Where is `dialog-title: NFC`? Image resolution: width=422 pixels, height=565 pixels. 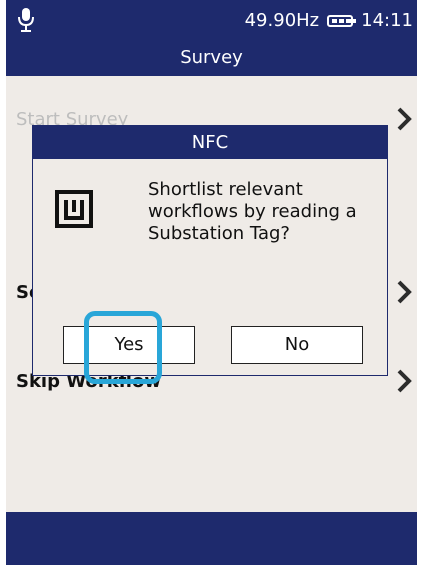 dialog-title: NFC is located at coordinates (210, 142).